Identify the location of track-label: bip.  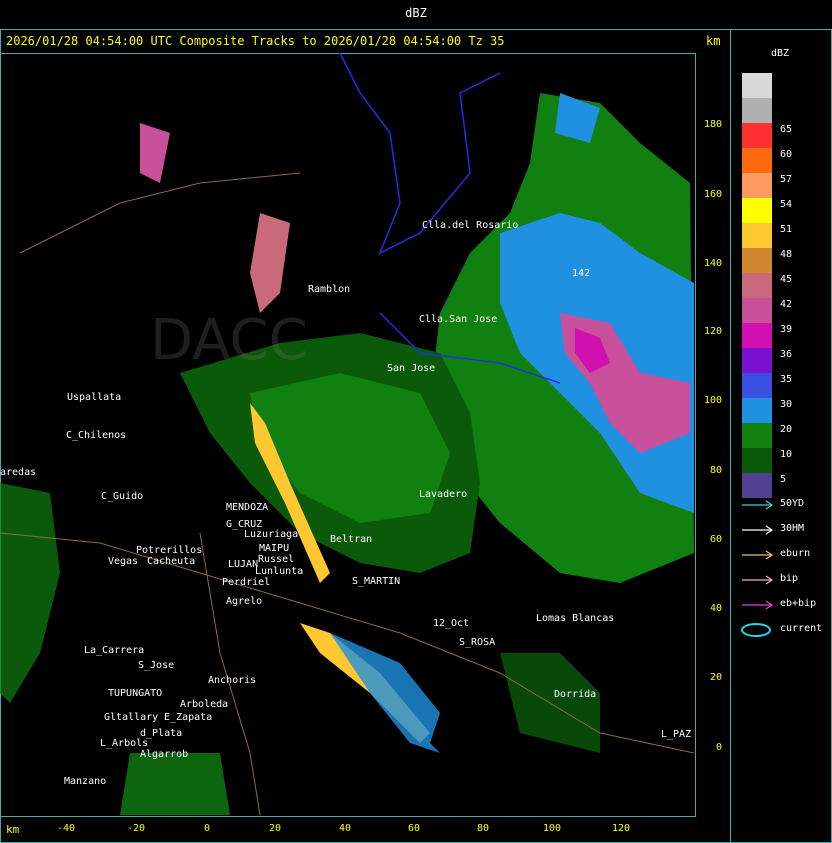
(789, 578).